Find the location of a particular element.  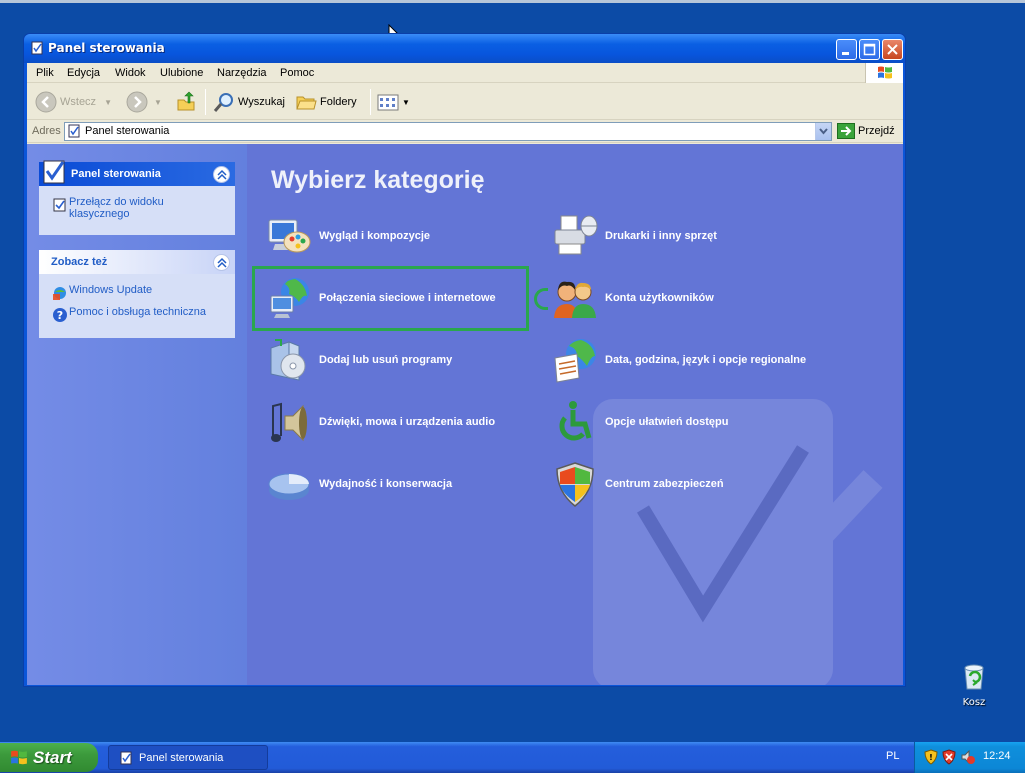

see-also-header: Zobacz też is located at coordinates (137, 262).